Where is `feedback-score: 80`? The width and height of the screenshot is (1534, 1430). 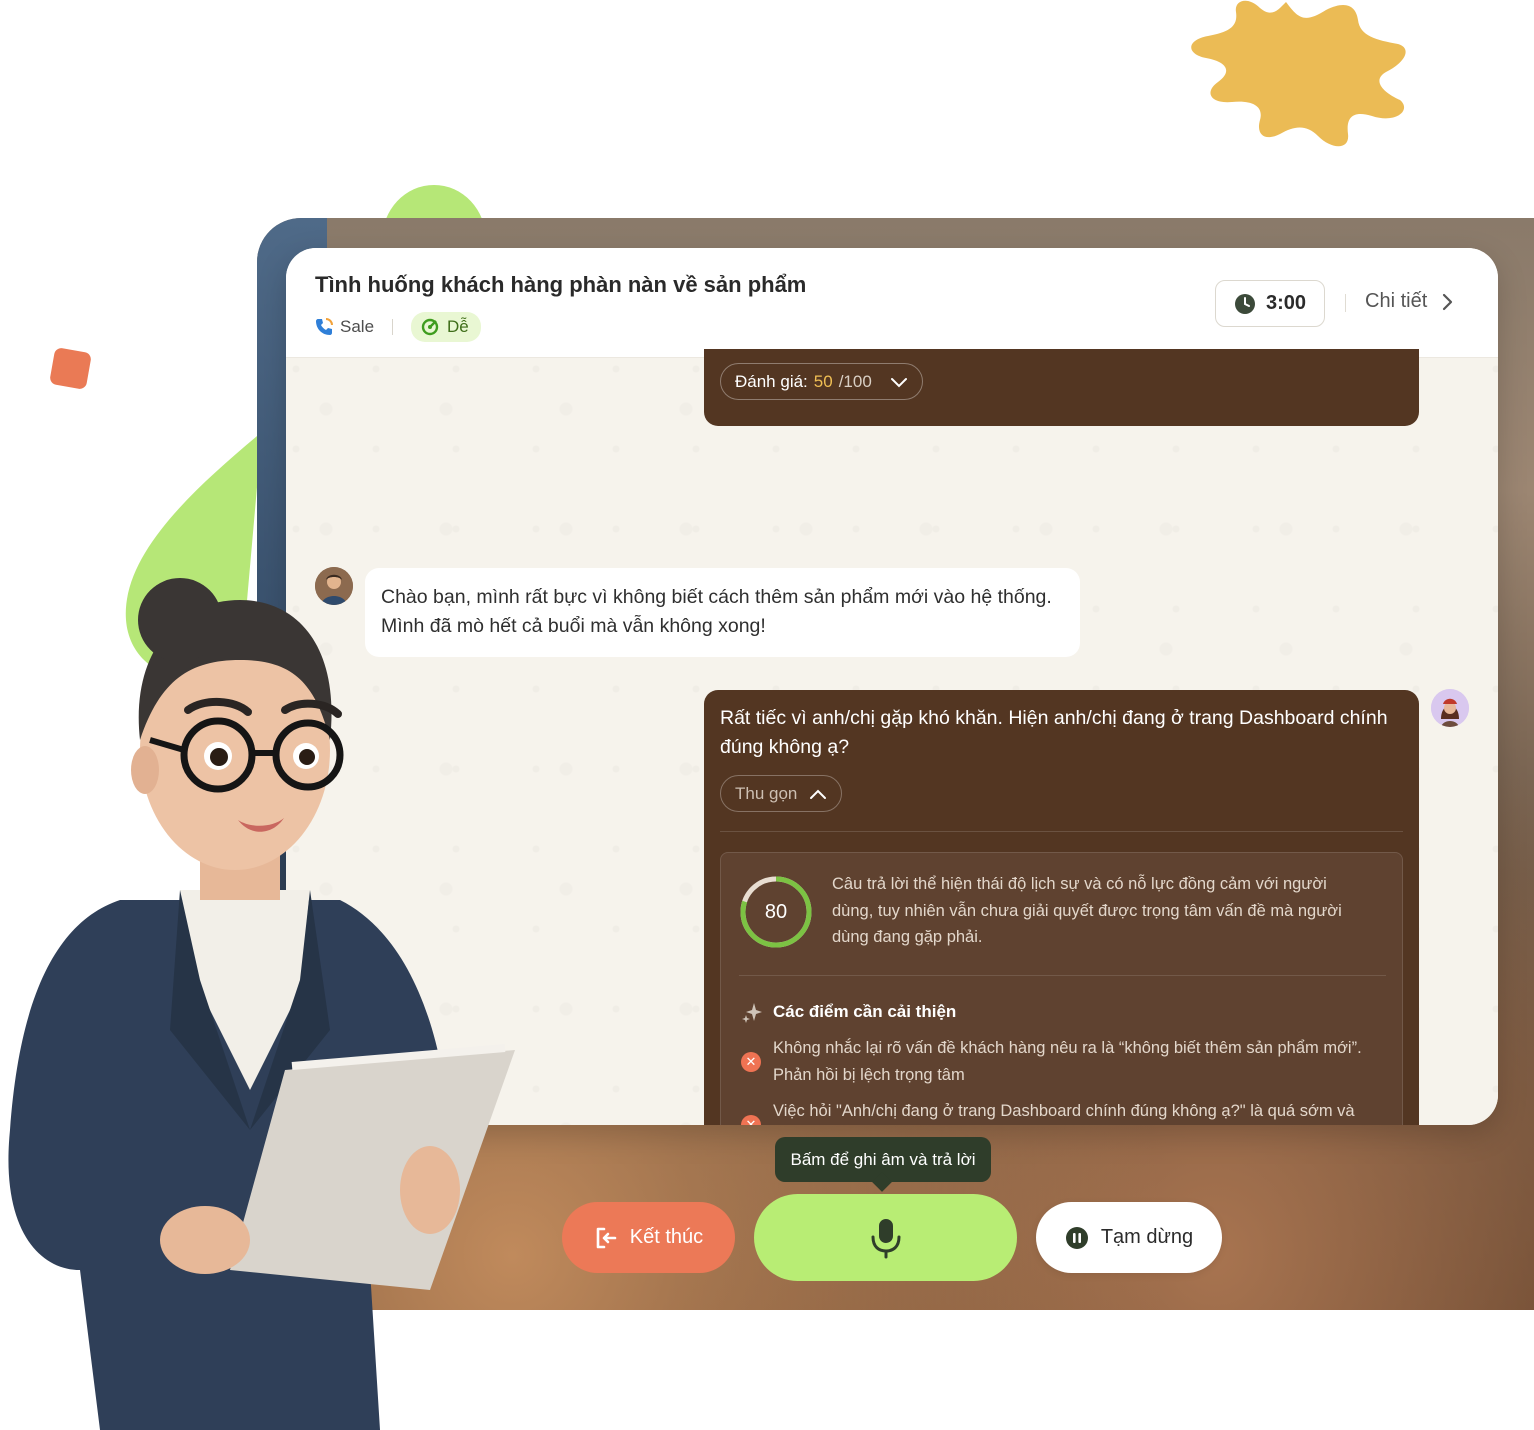 feedback-score: 80 is located at coordinates (776, 911).